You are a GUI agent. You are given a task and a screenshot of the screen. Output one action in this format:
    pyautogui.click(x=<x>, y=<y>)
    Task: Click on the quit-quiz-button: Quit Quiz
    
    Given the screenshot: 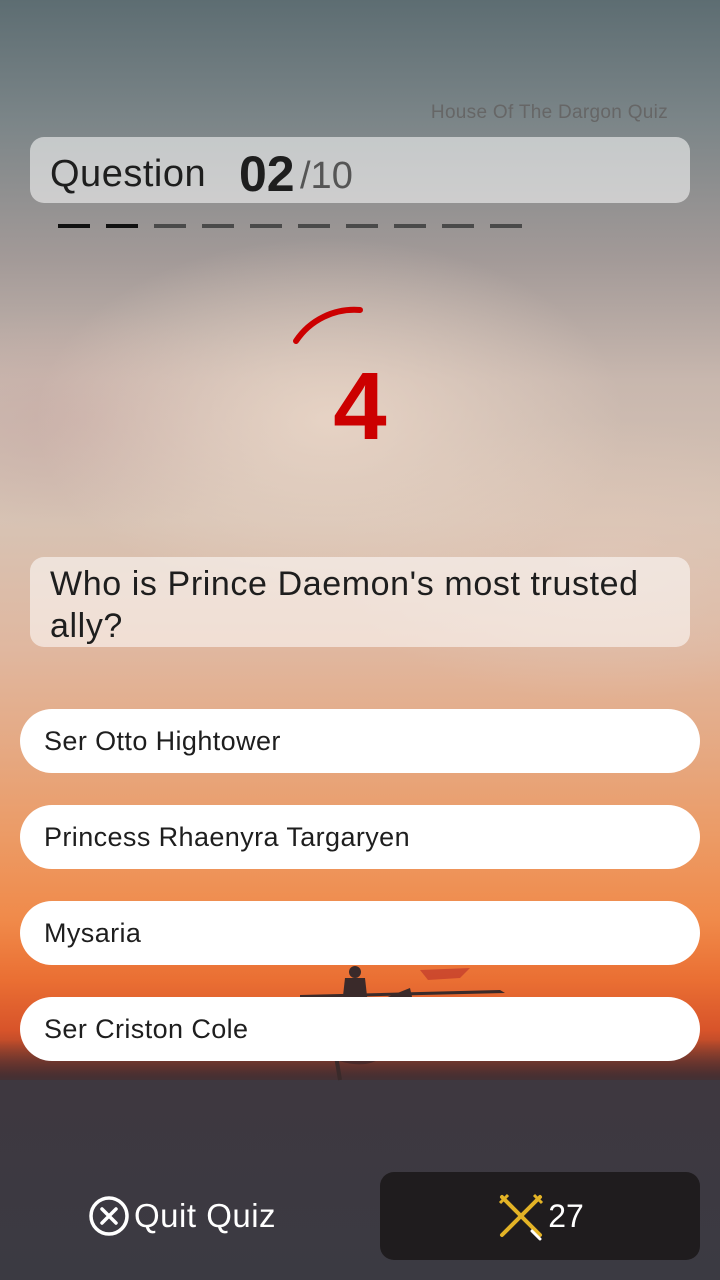 What is the action you would take?
    pyautogui.click(x=182, y=1216)
    